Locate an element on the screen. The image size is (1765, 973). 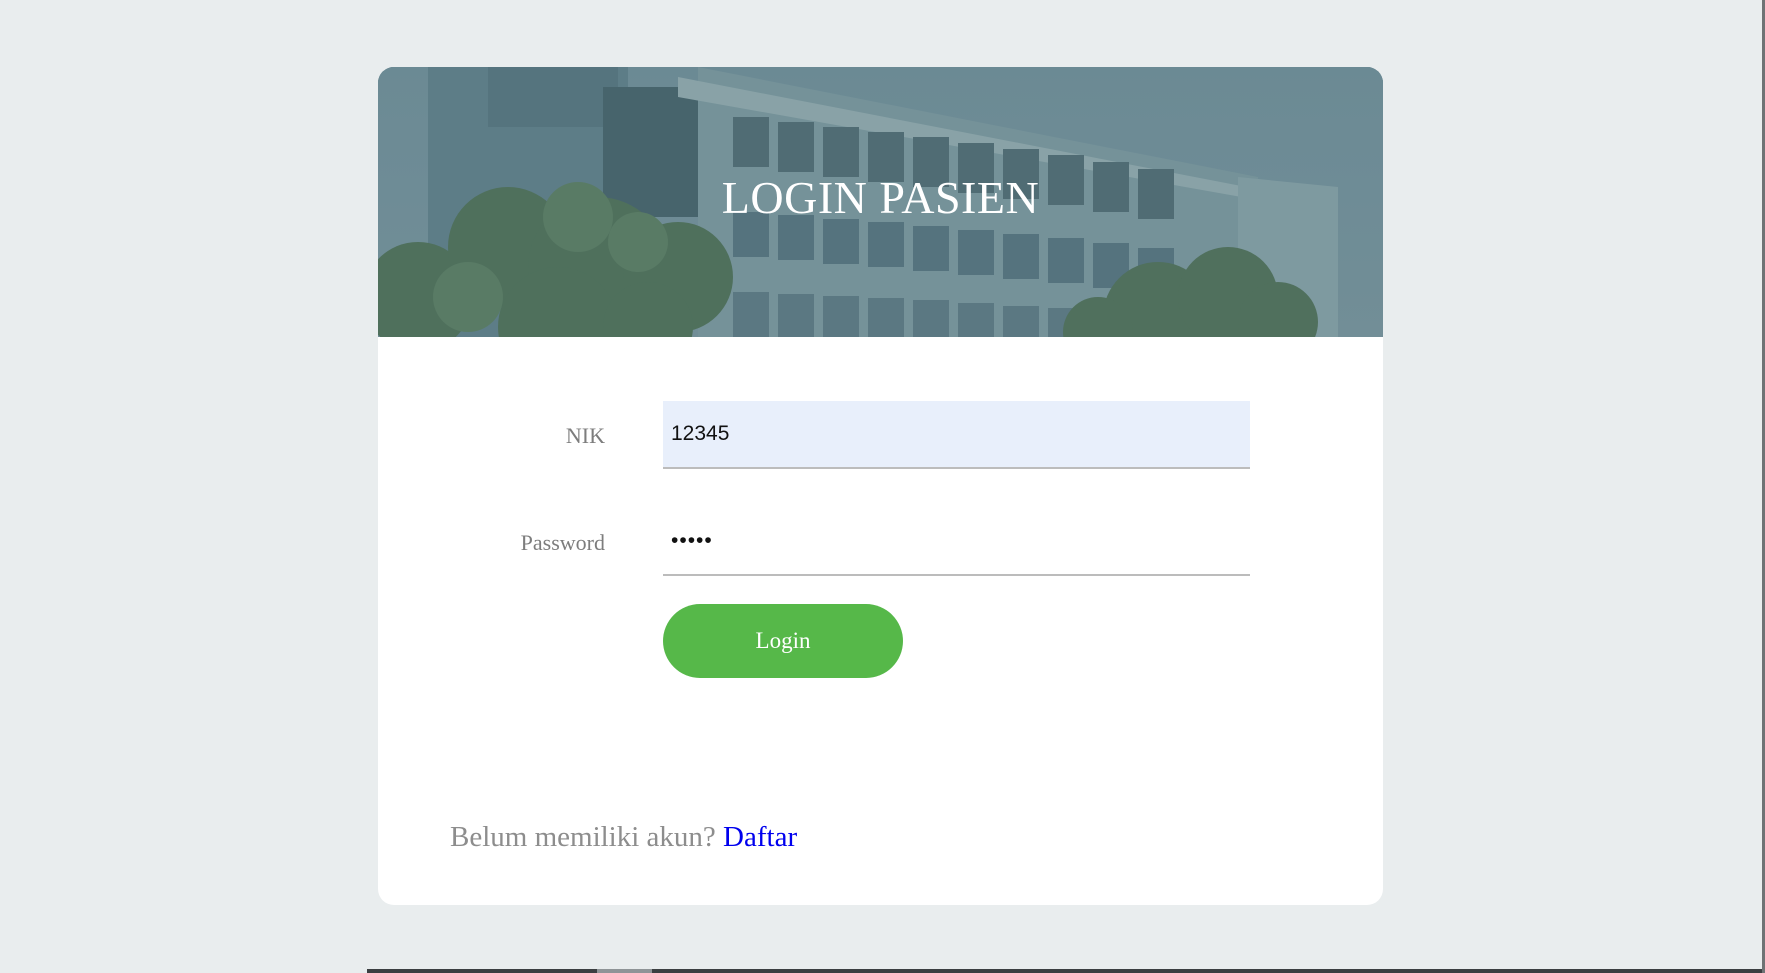
register-prompt: Belum memiliki akun? Daftar is located at coordinates (623, 837).